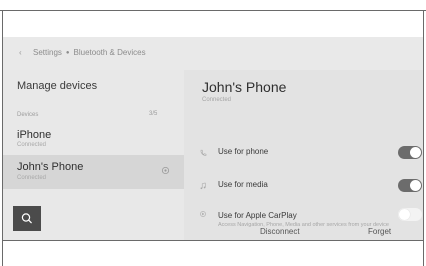  Describe the element at coordinates (93, 172) in the screenshot. I see `device-item-johns-phone: John's Phone Connected` at that location.